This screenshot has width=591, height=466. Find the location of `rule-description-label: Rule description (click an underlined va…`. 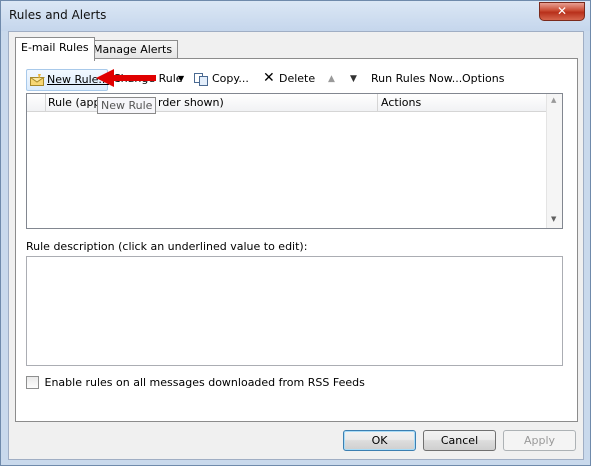

rule-description-label: Rule description (click an underlined va… is located at coordinates (167, 246).